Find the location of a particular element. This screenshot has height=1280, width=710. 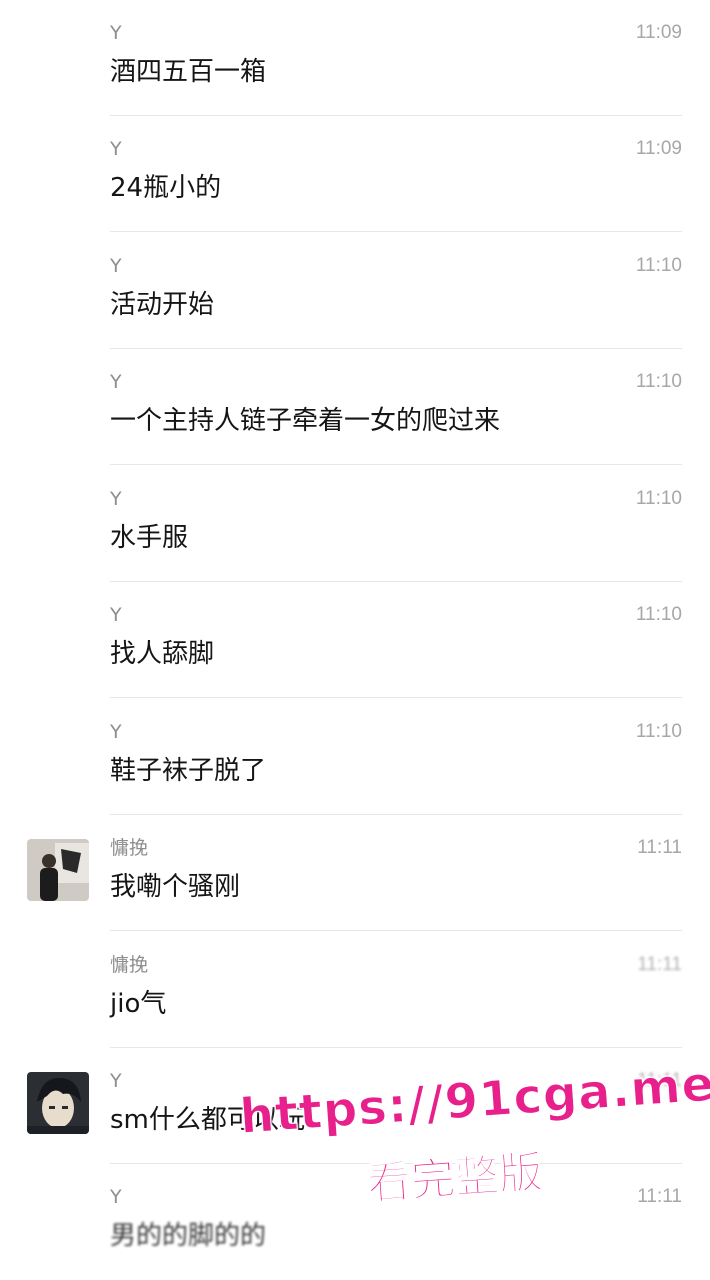

message-text: 活动开始 is located at coordinates (162, 305).